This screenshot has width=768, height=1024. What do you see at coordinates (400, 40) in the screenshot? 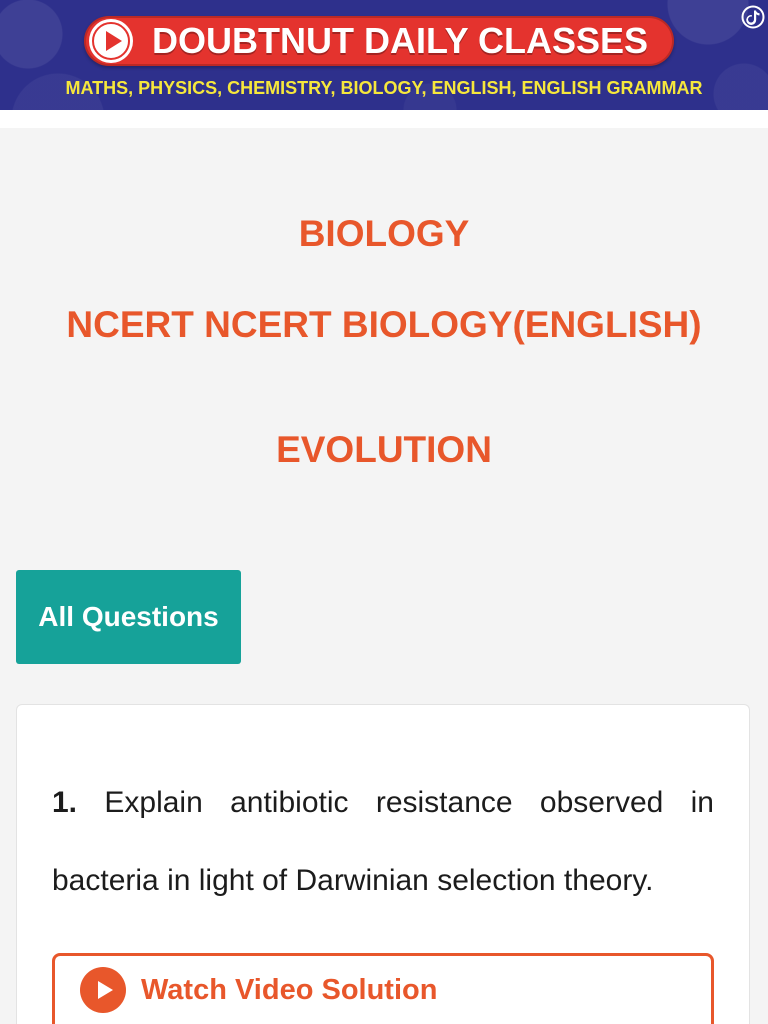
I see `banner-title: DOUBTNUT DAILY CLASSES` at bounding box center [400, 40].